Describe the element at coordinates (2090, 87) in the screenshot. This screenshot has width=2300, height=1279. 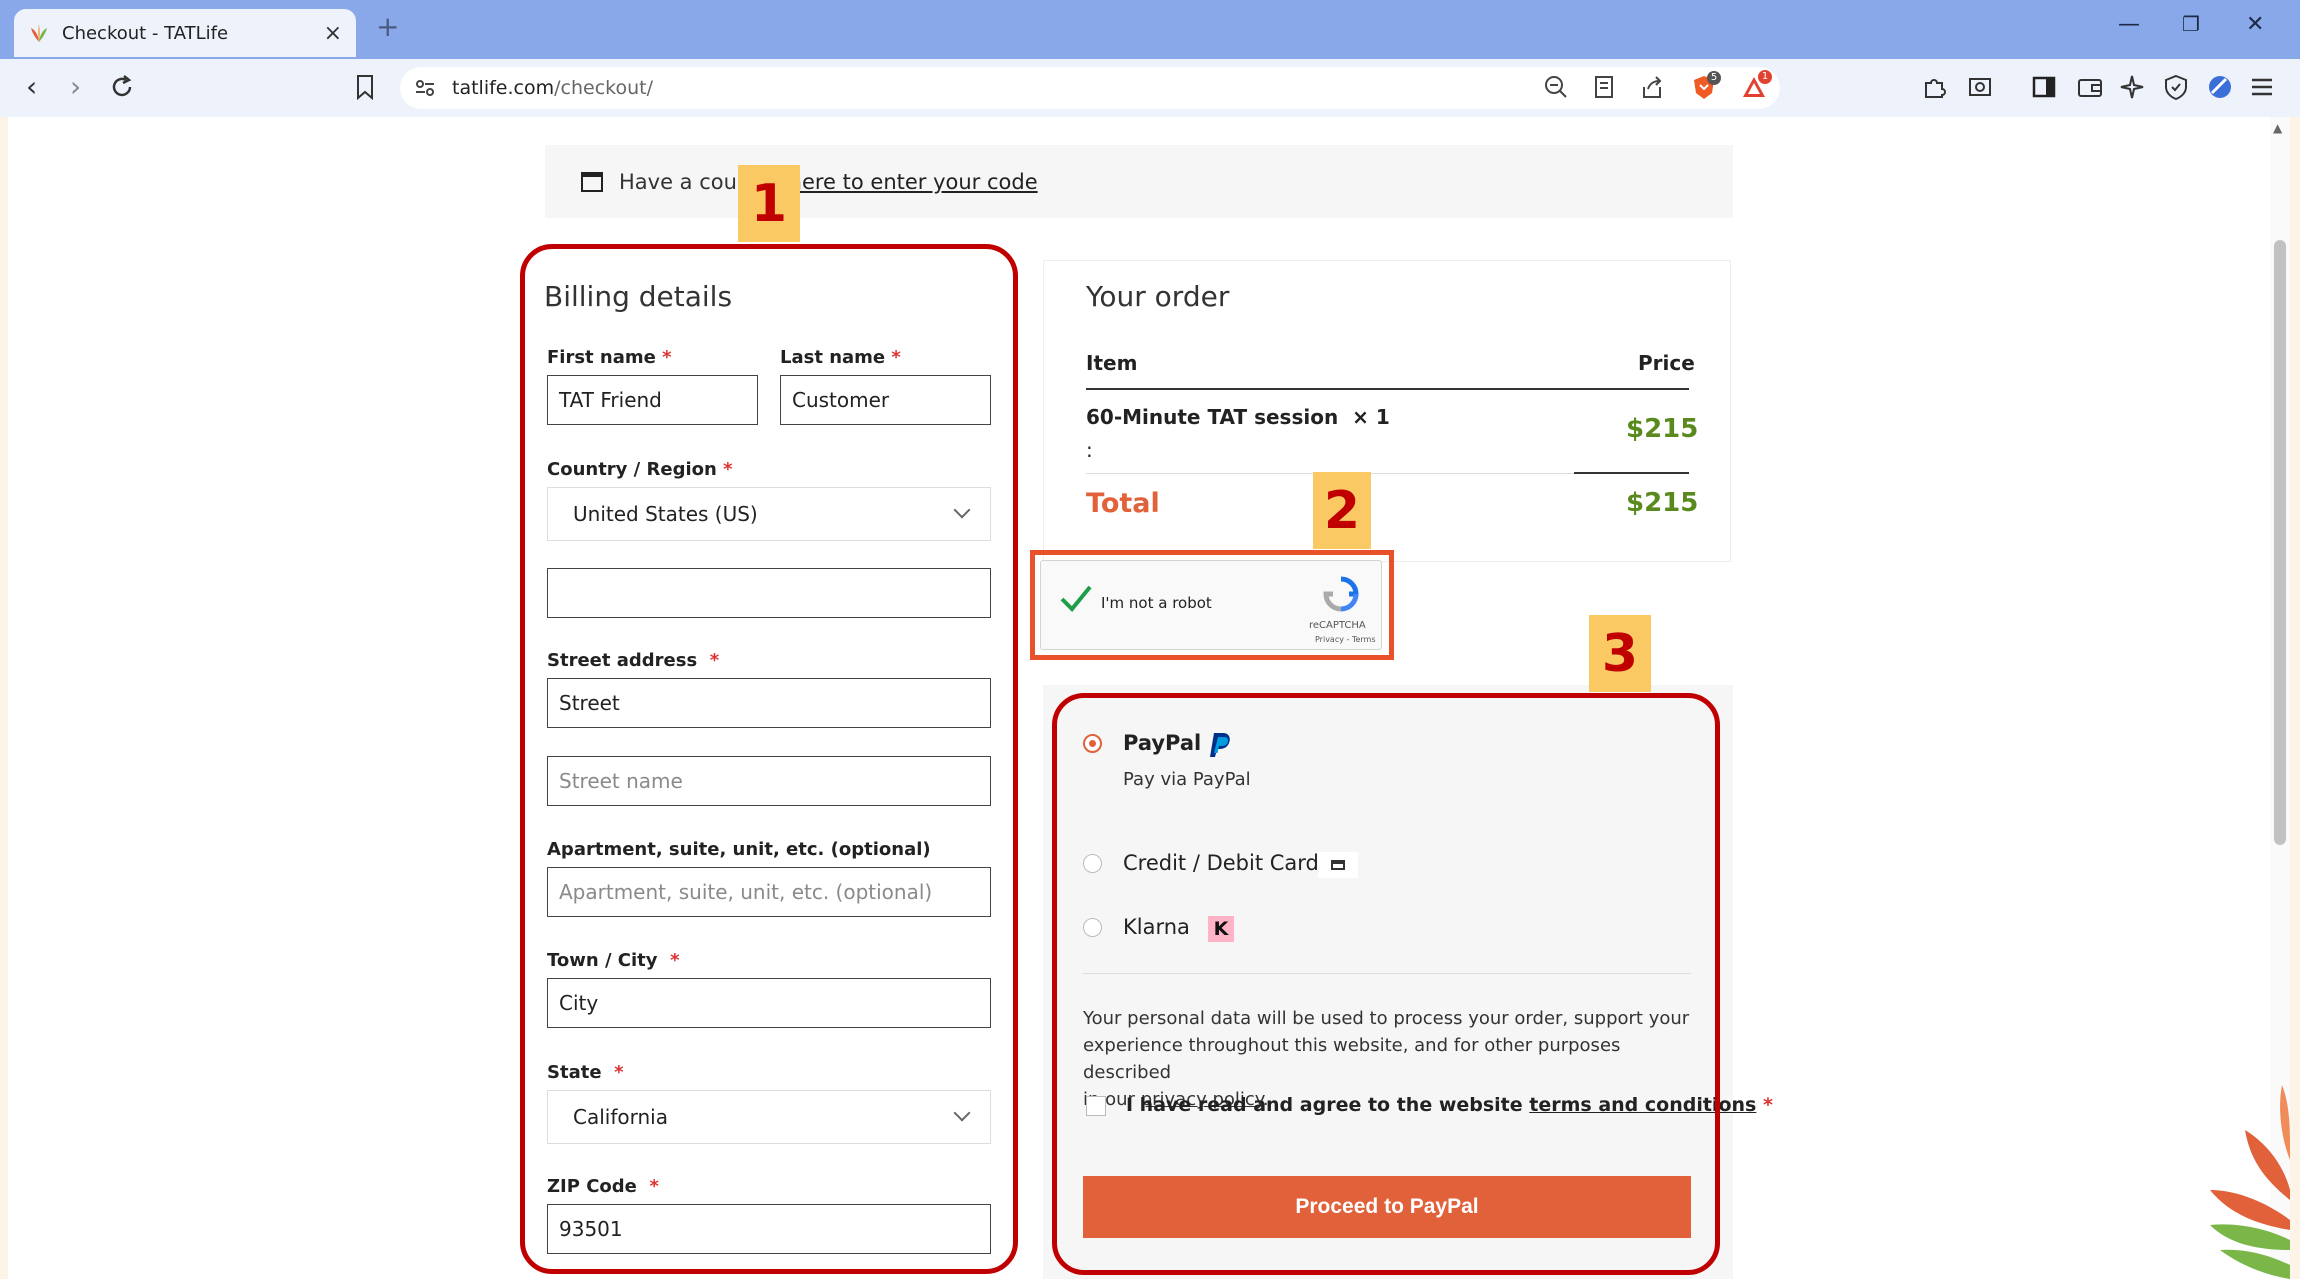
I see `wallet-icon` at that location.